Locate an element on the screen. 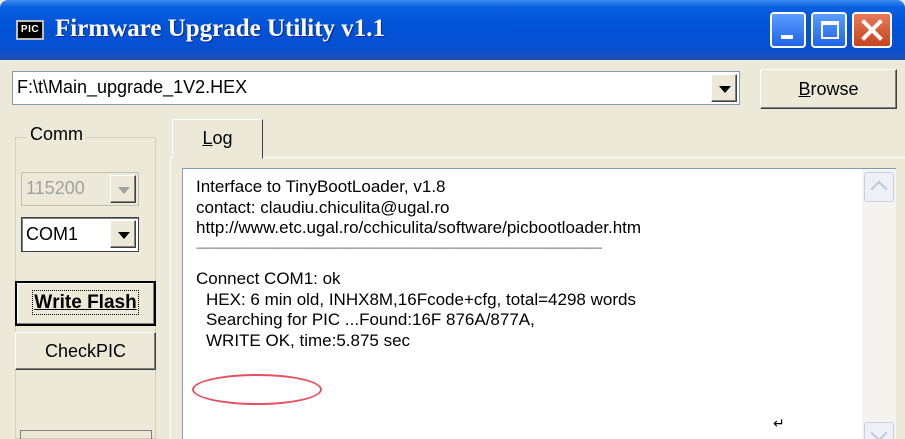  tab-log: Log is located at coordinates (217, 139).